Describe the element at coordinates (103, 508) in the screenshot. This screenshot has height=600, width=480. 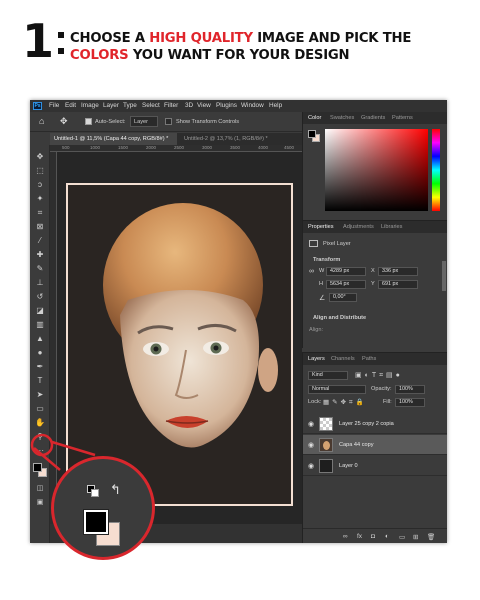
I see `color-swatch-zoom-callout: ↰` at that location.